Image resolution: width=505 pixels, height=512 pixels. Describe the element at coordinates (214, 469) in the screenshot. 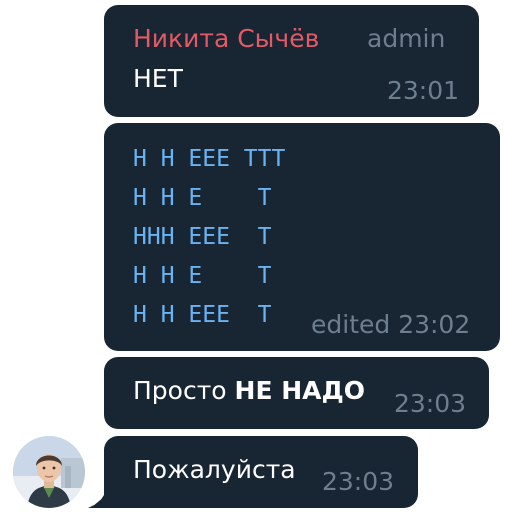

I see `message-text: Пожалуйста` at that location.